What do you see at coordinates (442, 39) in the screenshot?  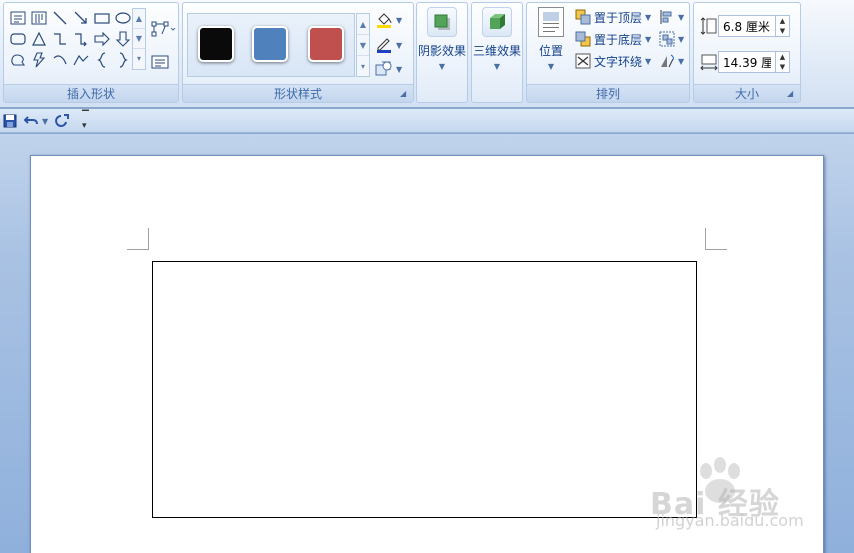 I see `shadow-effects-button: 阴影效果 ▼` at bounding box center [442, 39].